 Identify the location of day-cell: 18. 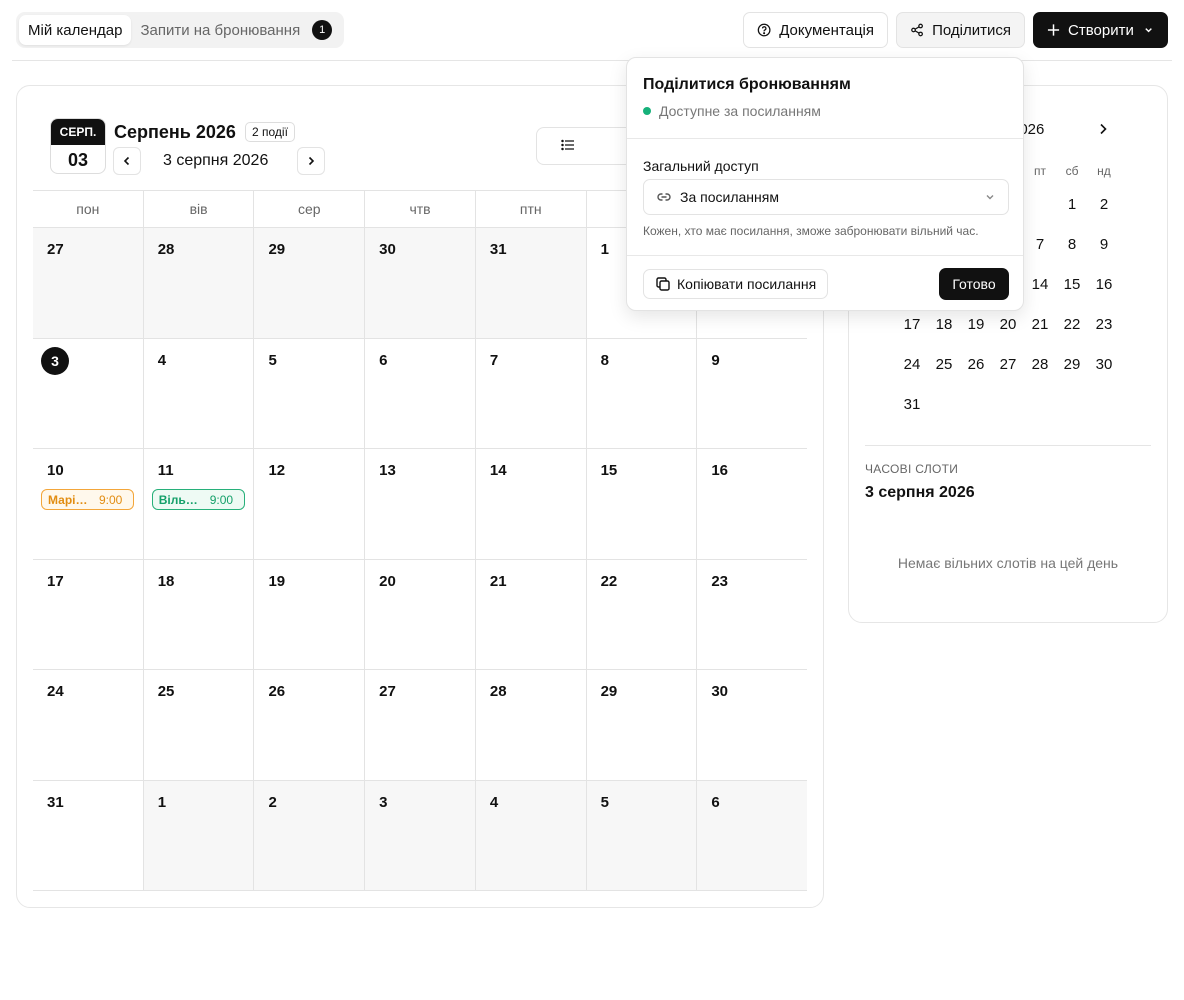
(199, 614).